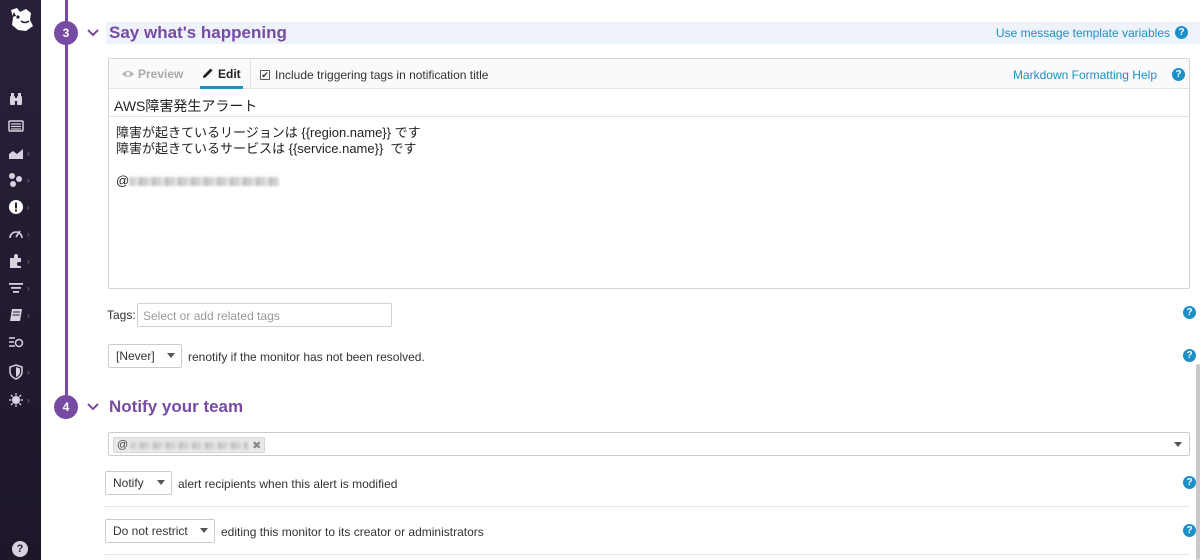  I want to click on renotify-select: [Never], so click(145, 356).